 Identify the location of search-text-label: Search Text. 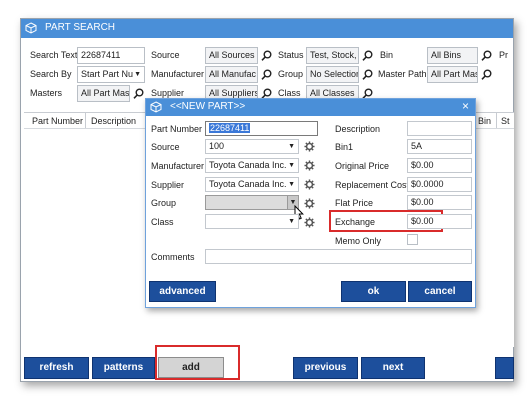
(54, 55).